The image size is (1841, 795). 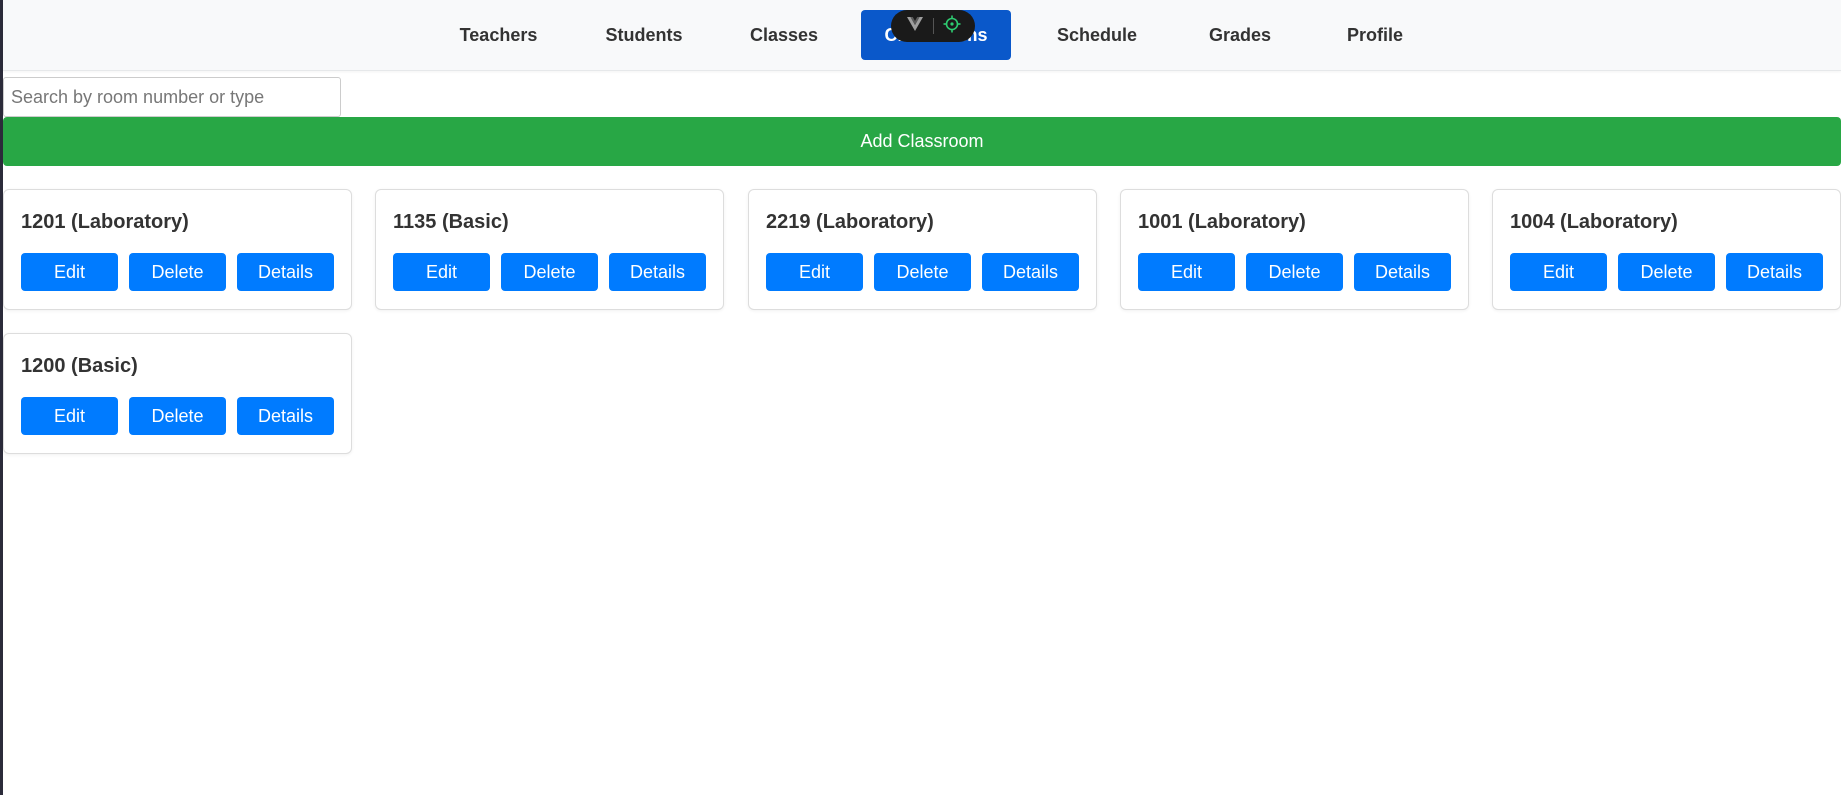 What do you see at coordinates (850, 222) in the screenshot?
I see `classroom-title: 2219 (Laboratory)` at bounding box center [850, 222].